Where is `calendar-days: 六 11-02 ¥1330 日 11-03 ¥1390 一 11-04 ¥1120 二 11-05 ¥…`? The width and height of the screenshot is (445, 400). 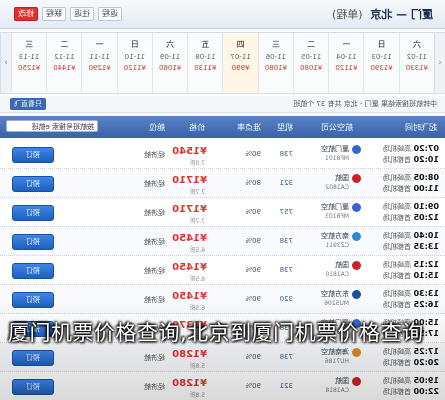 calendar-days: 六 11-02 ¥1330 日 11-03 ¥1390 一 11-04 ¥1120 二 11-05 ¥… is located at coordinates (222, 63).